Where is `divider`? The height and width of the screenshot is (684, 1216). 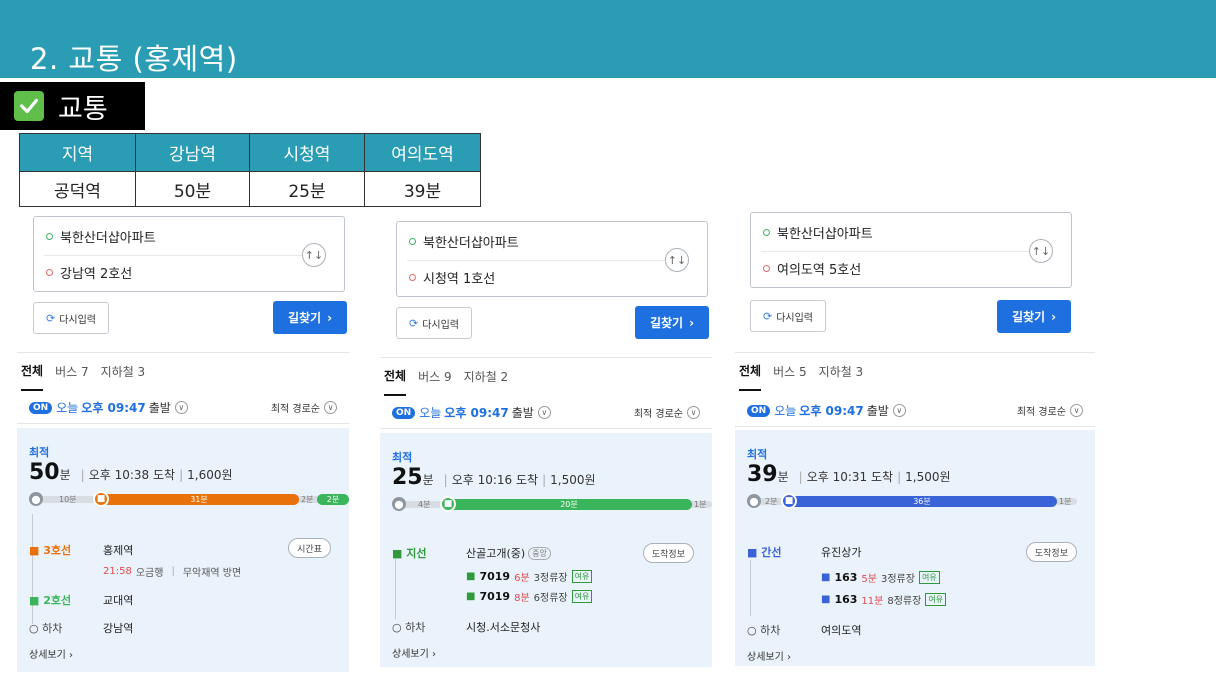 divider is located at coordinates (173, 255).